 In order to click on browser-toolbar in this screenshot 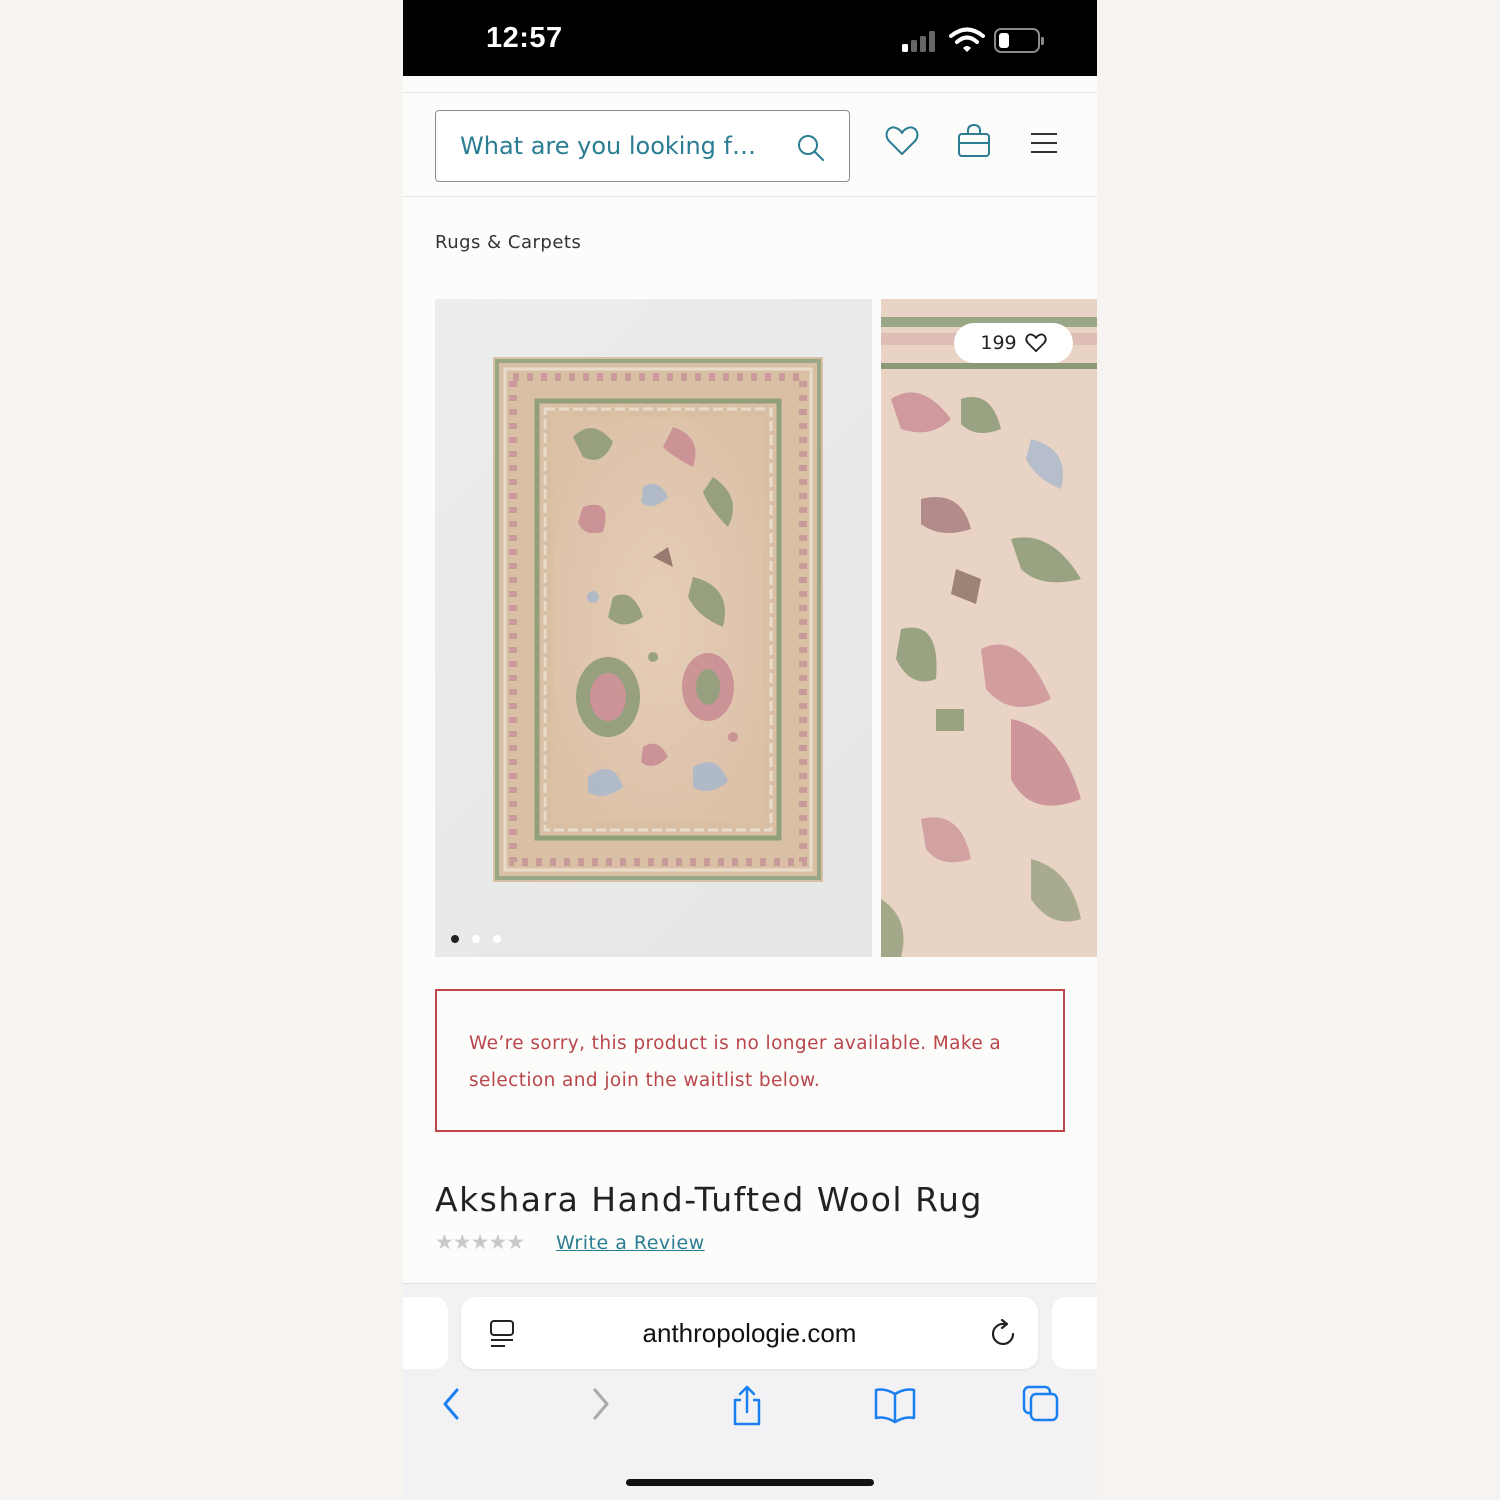, I will do `click(750, 1414)`.